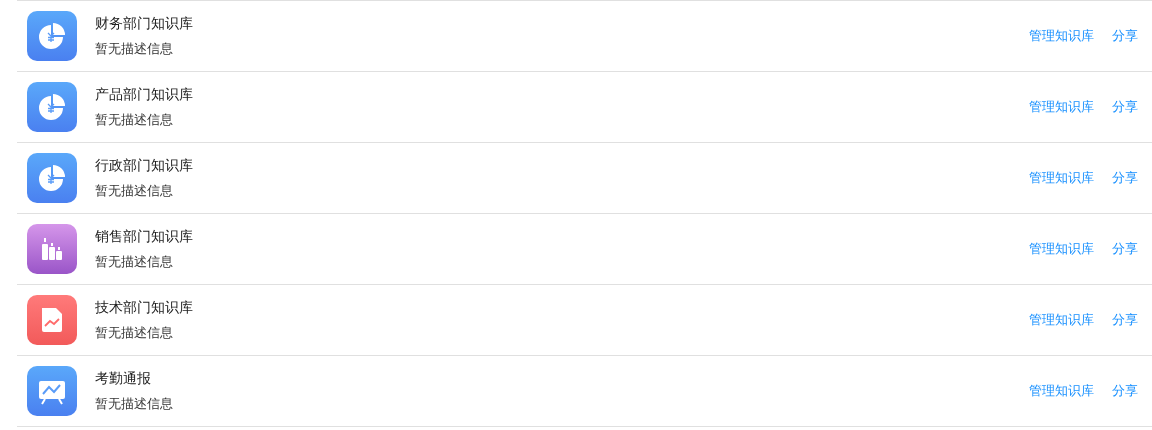  I want to click on knowledge-base-title: 财务部门知识库, so click(144, 23).